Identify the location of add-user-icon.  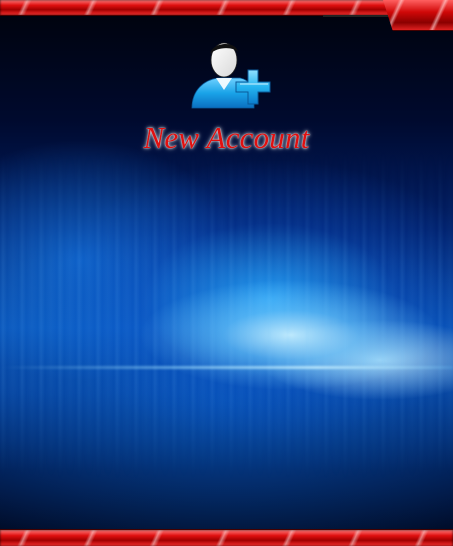
(230, 76).